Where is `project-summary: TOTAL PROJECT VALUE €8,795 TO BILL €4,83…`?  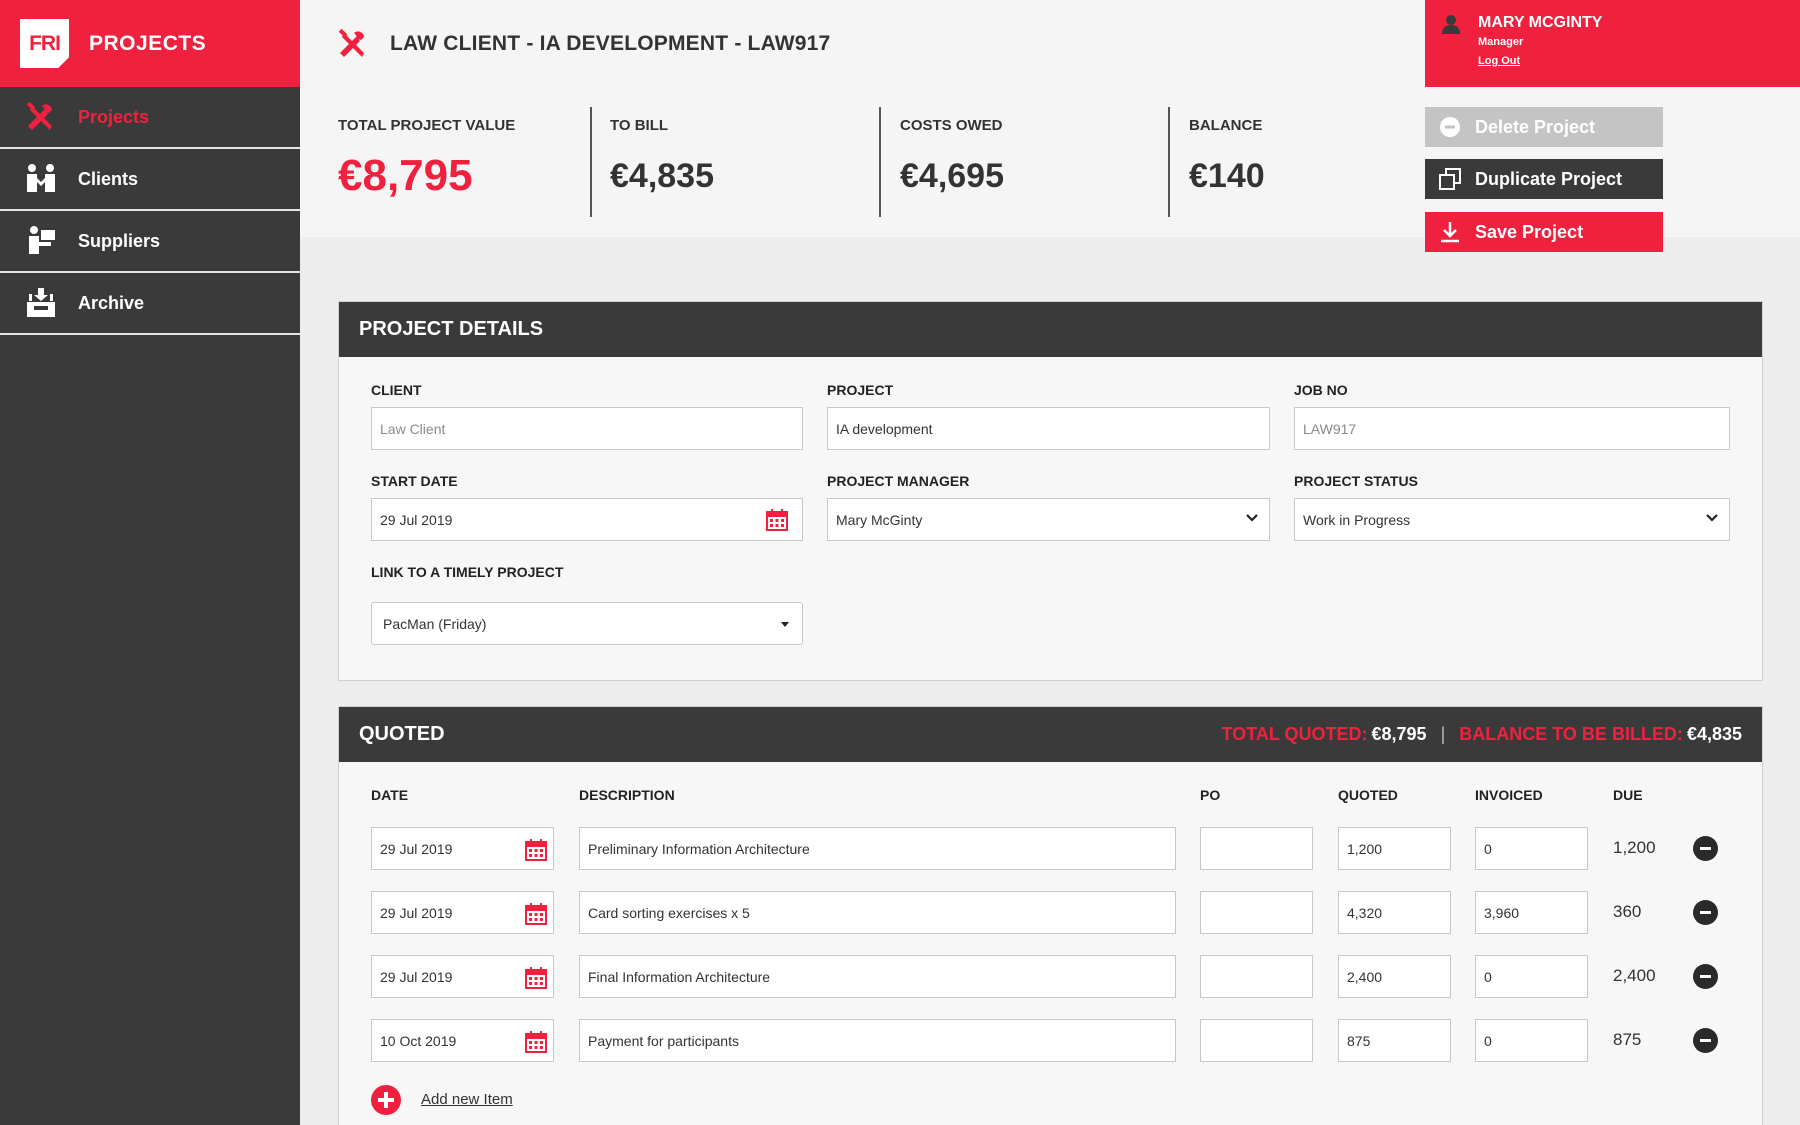
project-summary: TOTAL PROJECT VALUE €8,795 TO BILL €4,83… is located at coordinates (862, 162).